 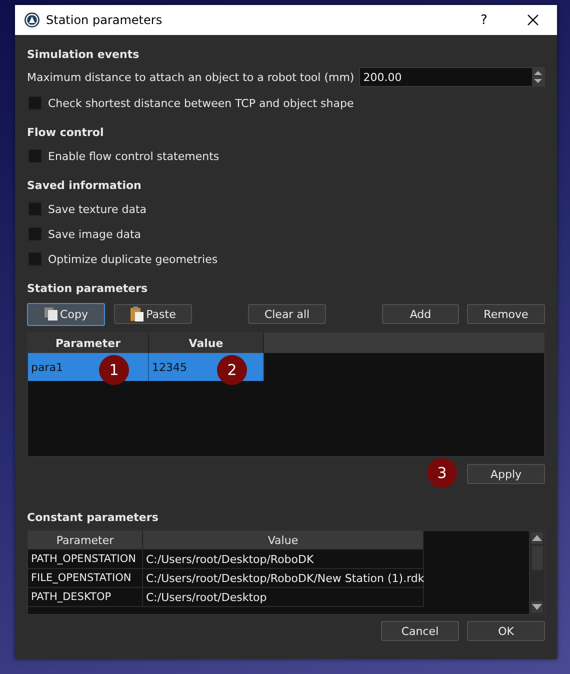 What do you see at coordinates (88, 289) in the screenshot?
I see `section-heading: Station parameters` at bounding box center [88, 289].